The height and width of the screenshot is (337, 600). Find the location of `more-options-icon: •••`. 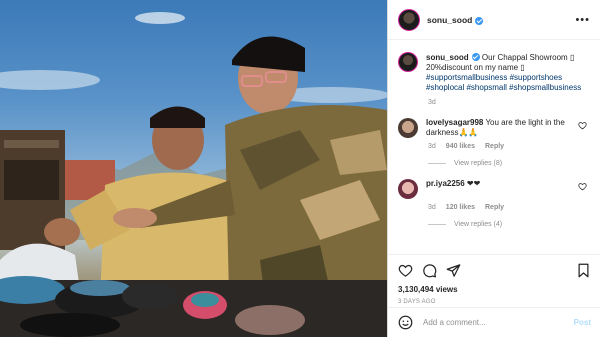

more-options-icon: ••• is located at coordinates (582, 20).